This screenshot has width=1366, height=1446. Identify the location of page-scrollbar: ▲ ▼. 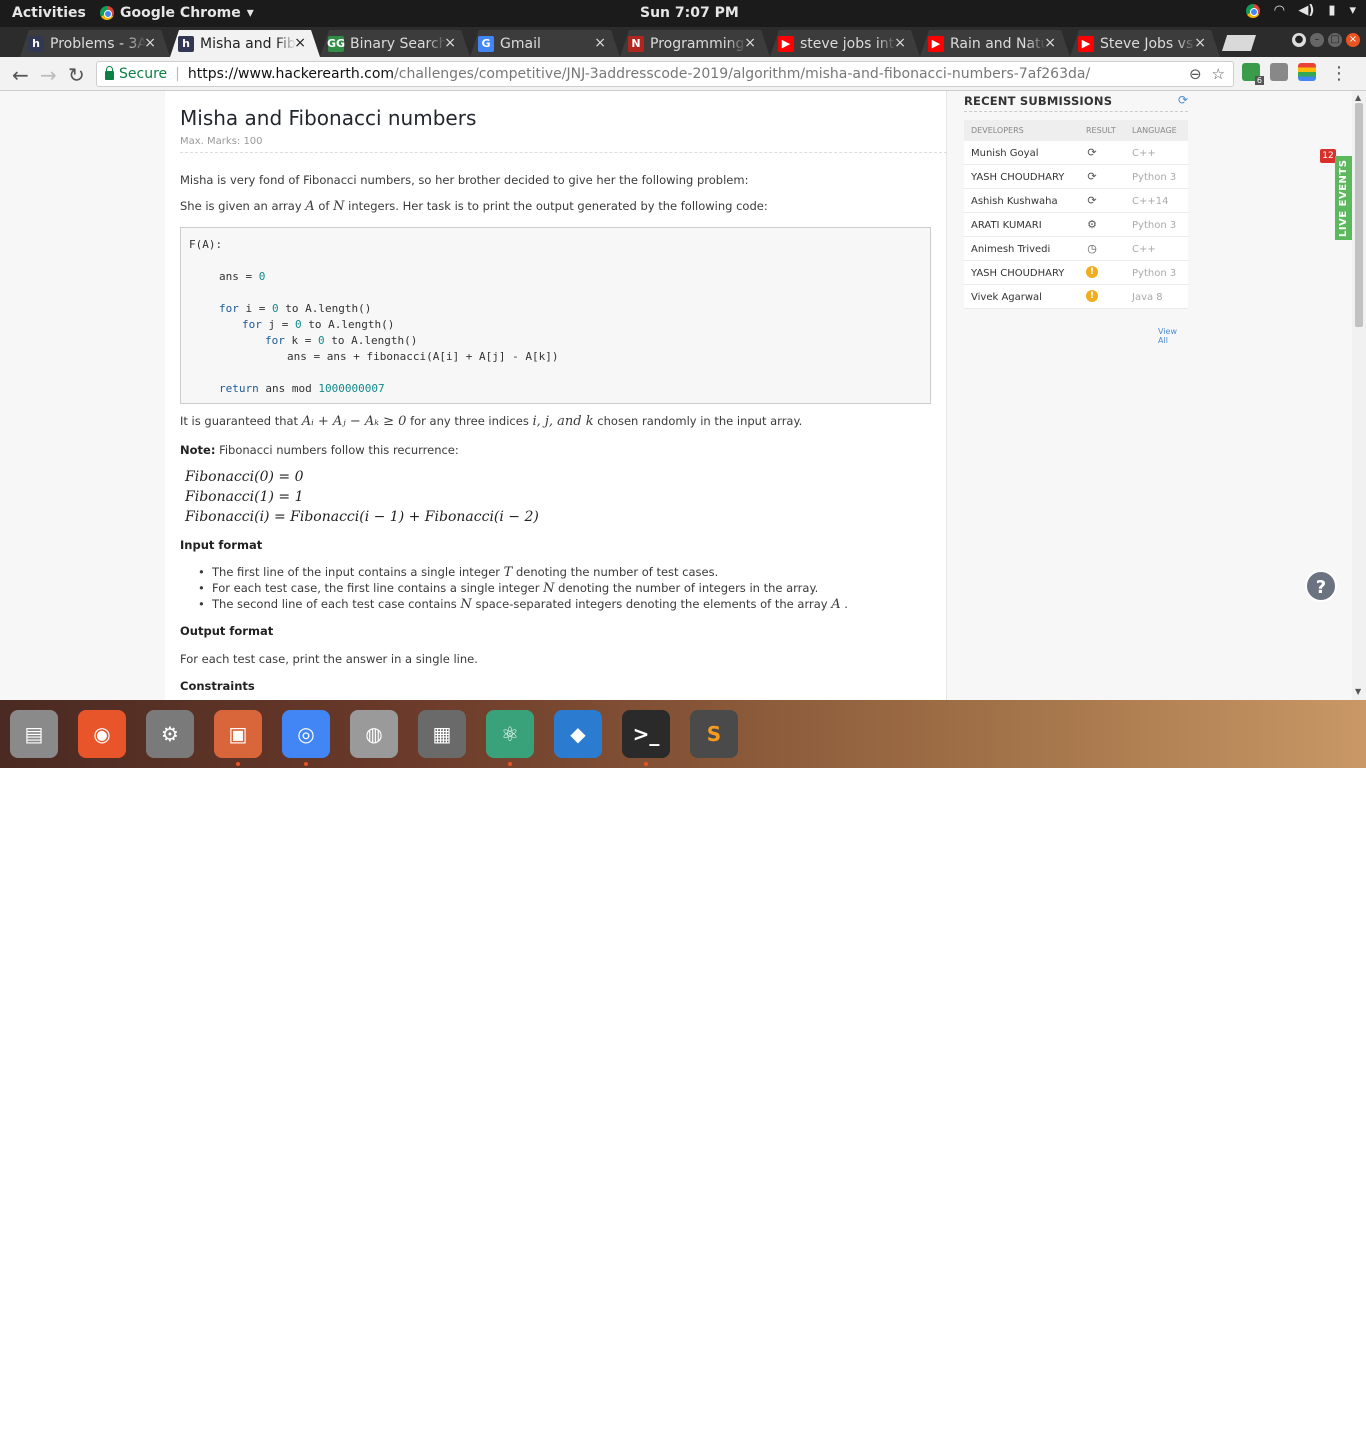
(1359, 395).